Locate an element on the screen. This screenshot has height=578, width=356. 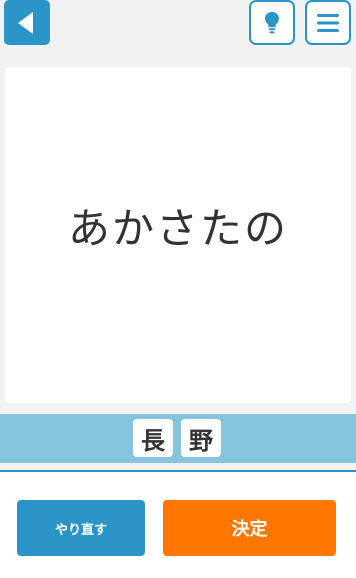
hint-button is located at coordinates (272, 22).